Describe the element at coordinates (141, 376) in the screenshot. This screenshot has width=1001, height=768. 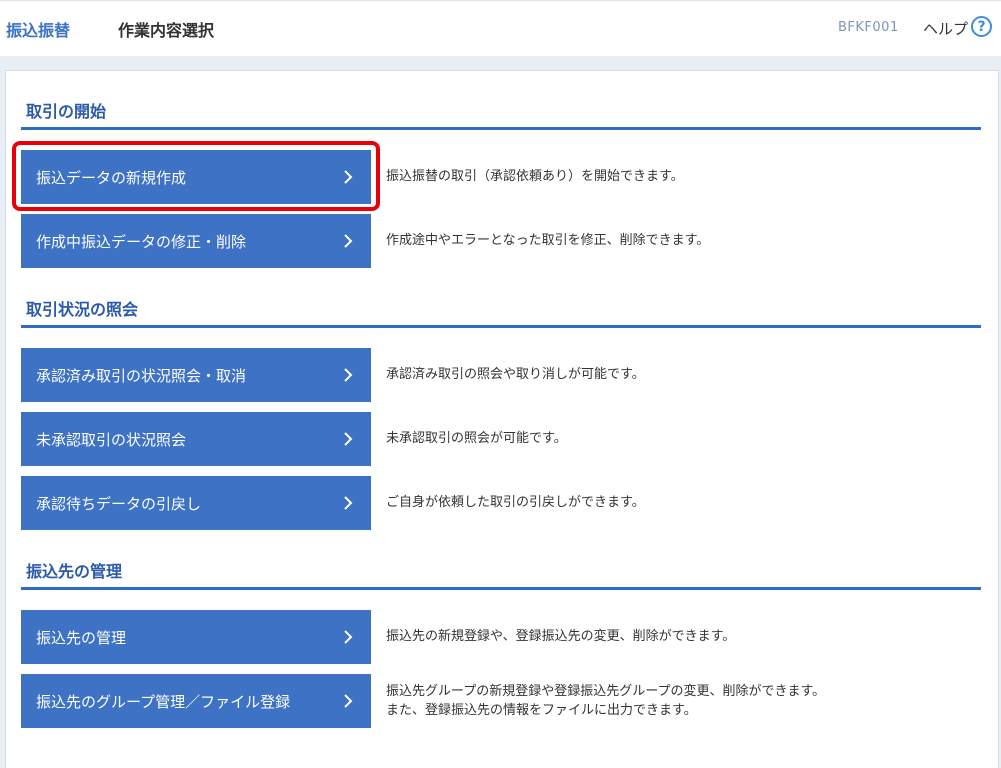
I see `button-label: 承認済み取引の状況照会・取消` at that location.